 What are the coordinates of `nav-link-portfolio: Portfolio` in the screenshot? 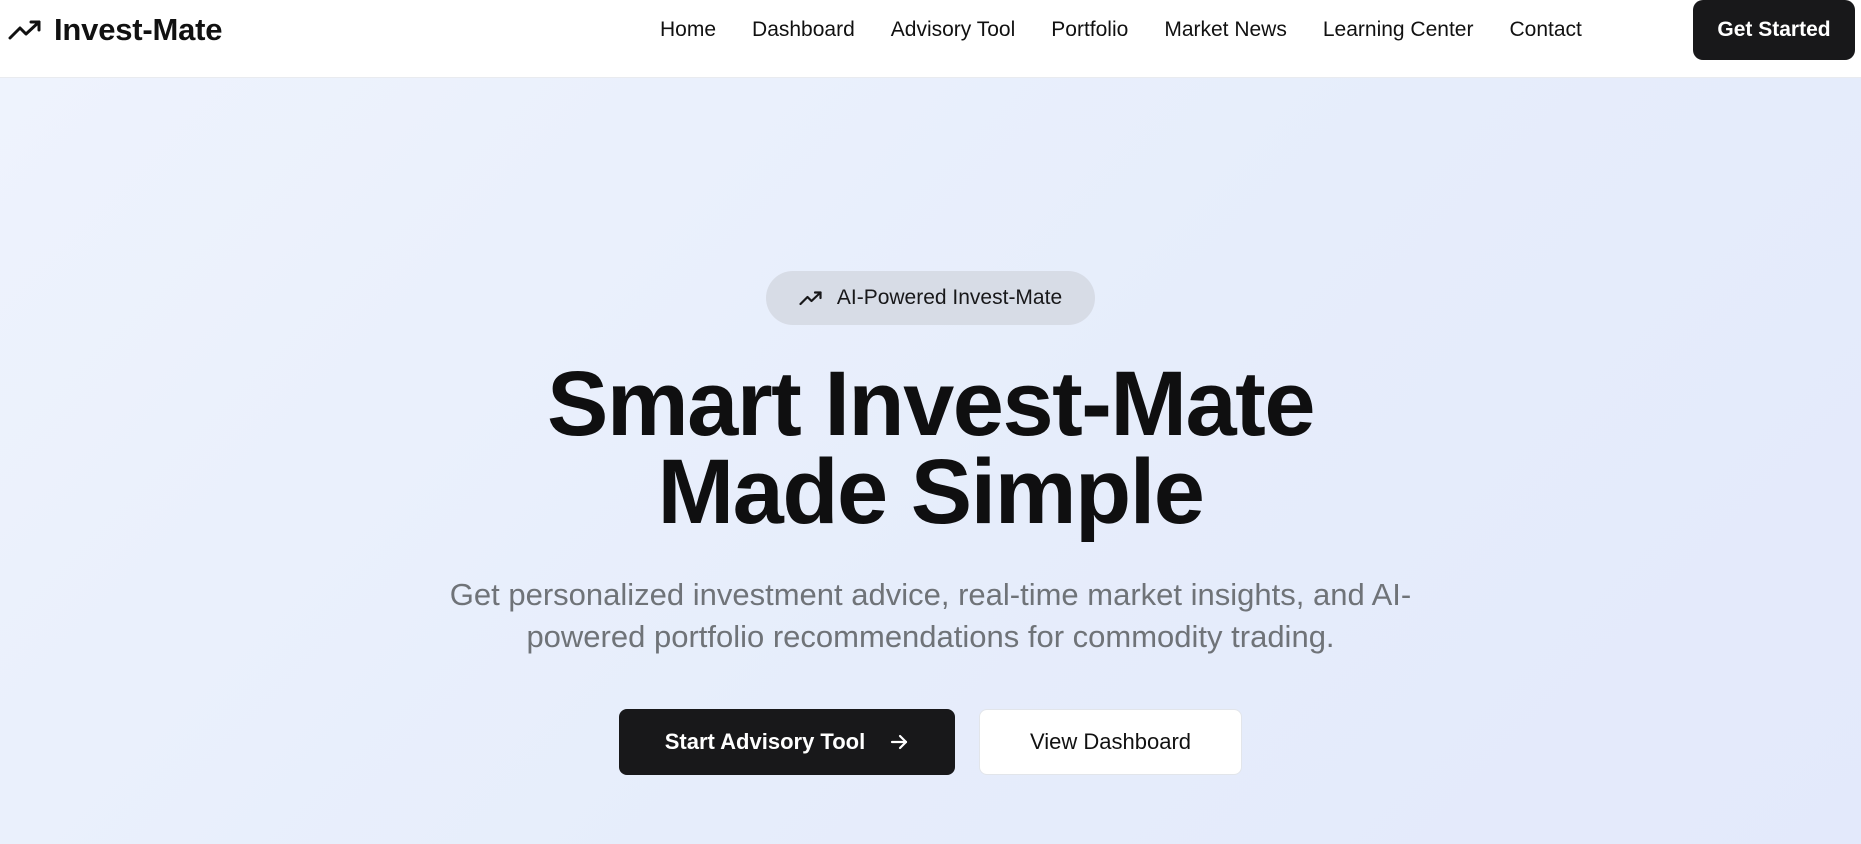 It's located at (1089, 30).